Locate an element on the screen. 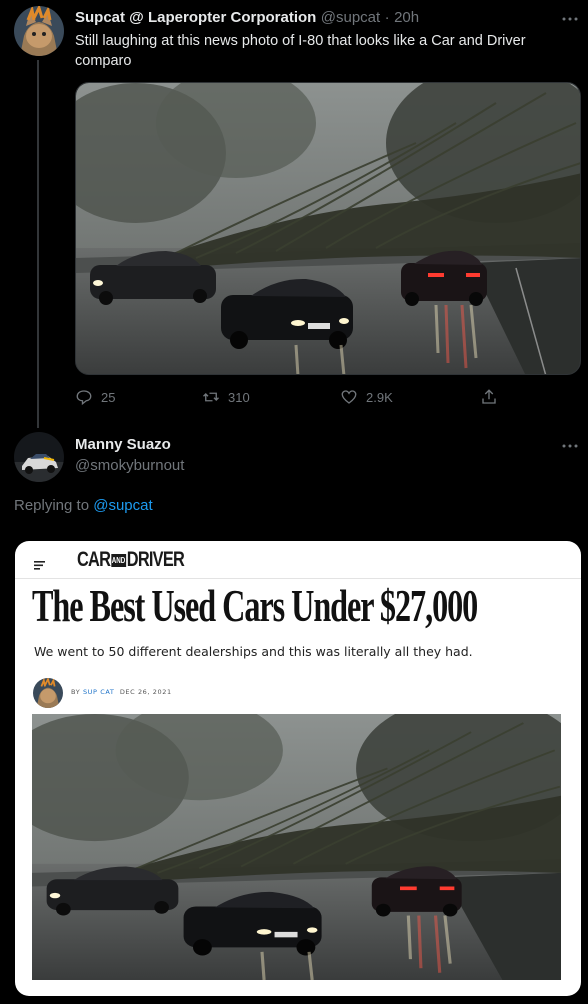 The width and height of the screenshot is (588, 1004). byline-author: SUP CAT is located at coordinates (98, 692).